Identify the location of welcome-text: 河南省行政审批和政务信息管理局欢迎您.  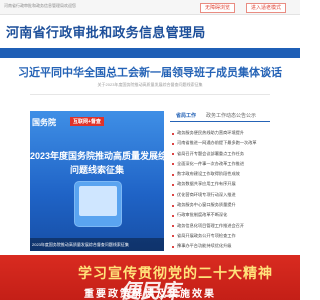
(40, 5).